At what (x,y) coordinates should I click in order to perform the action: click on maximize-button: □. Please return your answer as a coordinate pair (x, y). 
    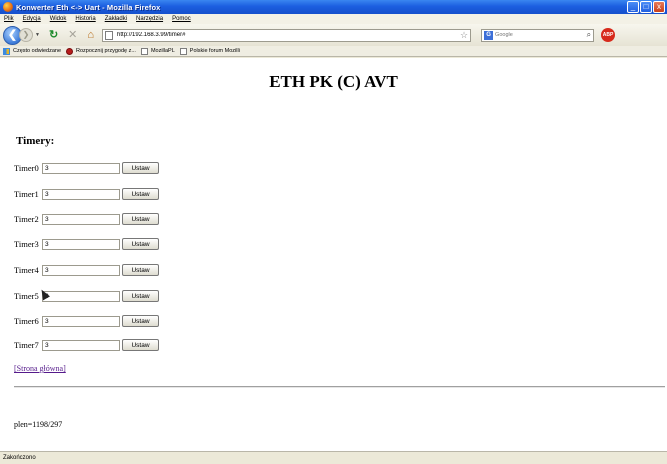
    Looking at the image, I should click on (646, 7).